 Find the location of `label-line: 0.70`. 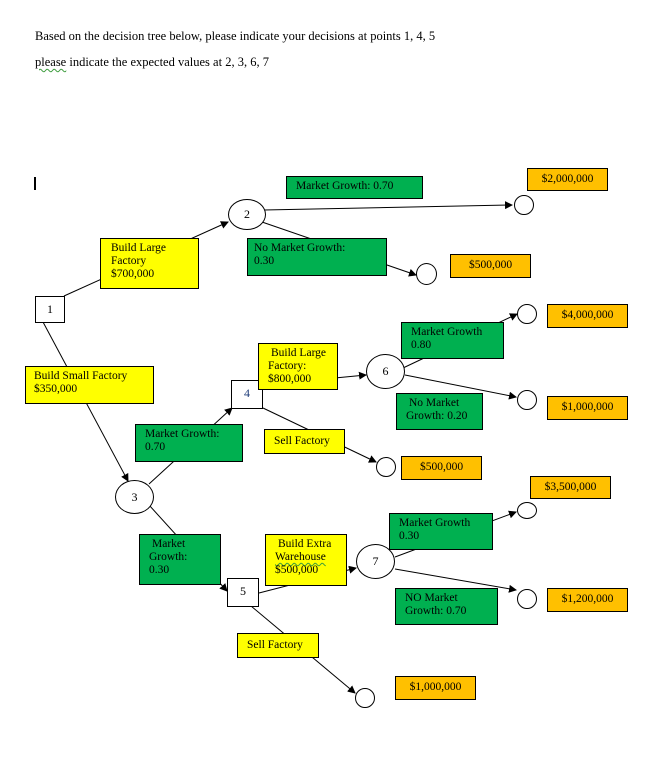

label-line: 0.70 is located at coordinates (155, 447).